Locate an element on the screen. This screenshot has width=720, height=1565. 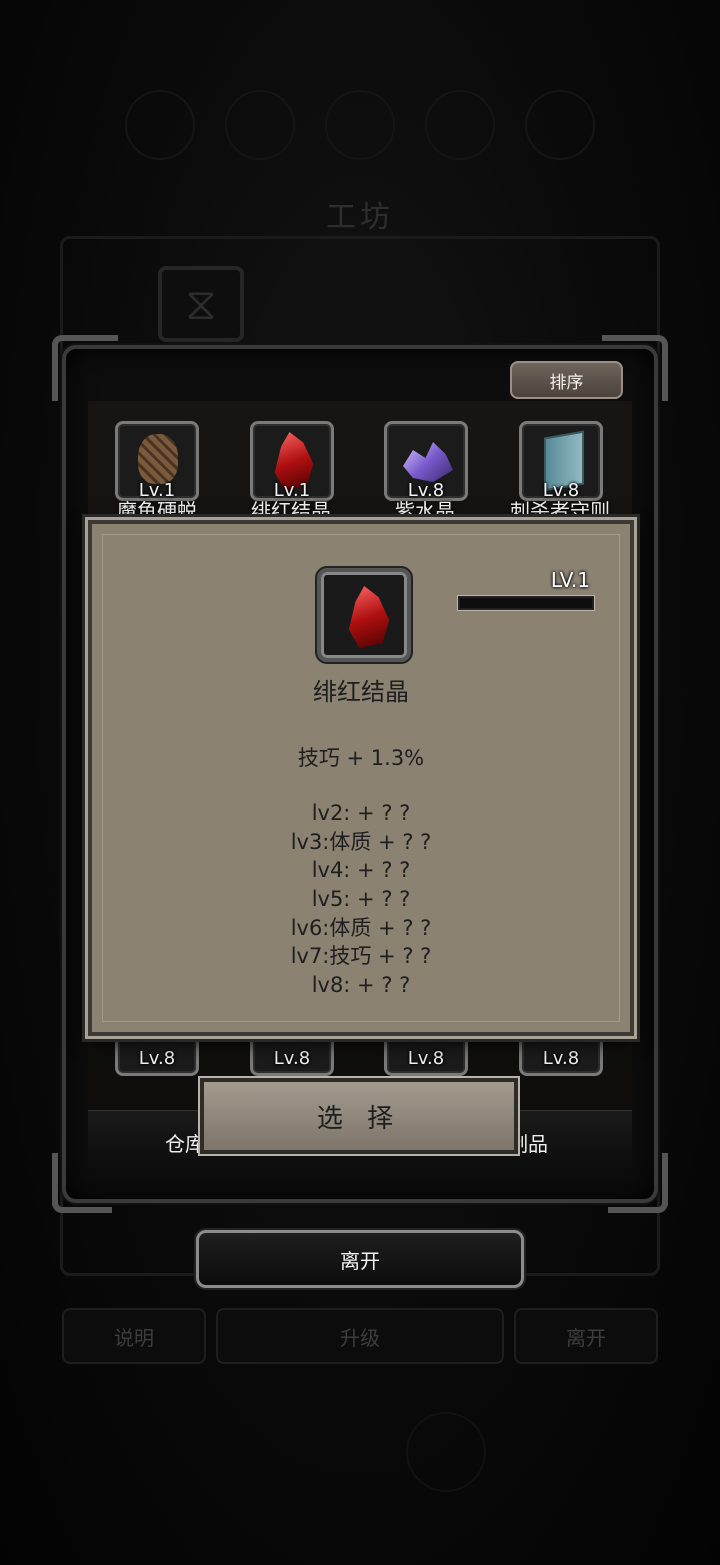
upgrade-line: lv6:体质 + ? ? is located at coordinates (361, 927).